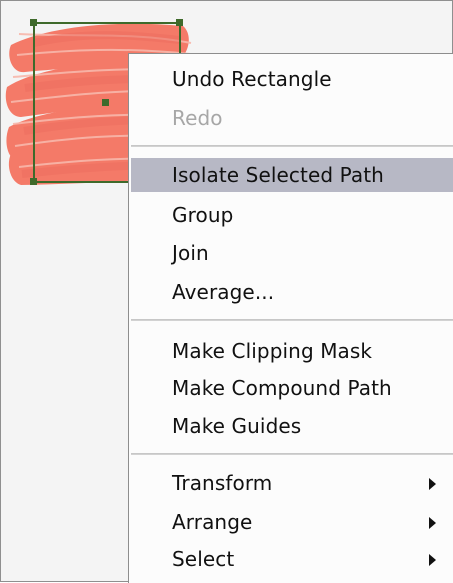 Image resolution: width=453 pixels, height=583 pixels. Describe the element at coordinates (292, 253) in the screenshot. I see `menu-item-join: Join` at that location.